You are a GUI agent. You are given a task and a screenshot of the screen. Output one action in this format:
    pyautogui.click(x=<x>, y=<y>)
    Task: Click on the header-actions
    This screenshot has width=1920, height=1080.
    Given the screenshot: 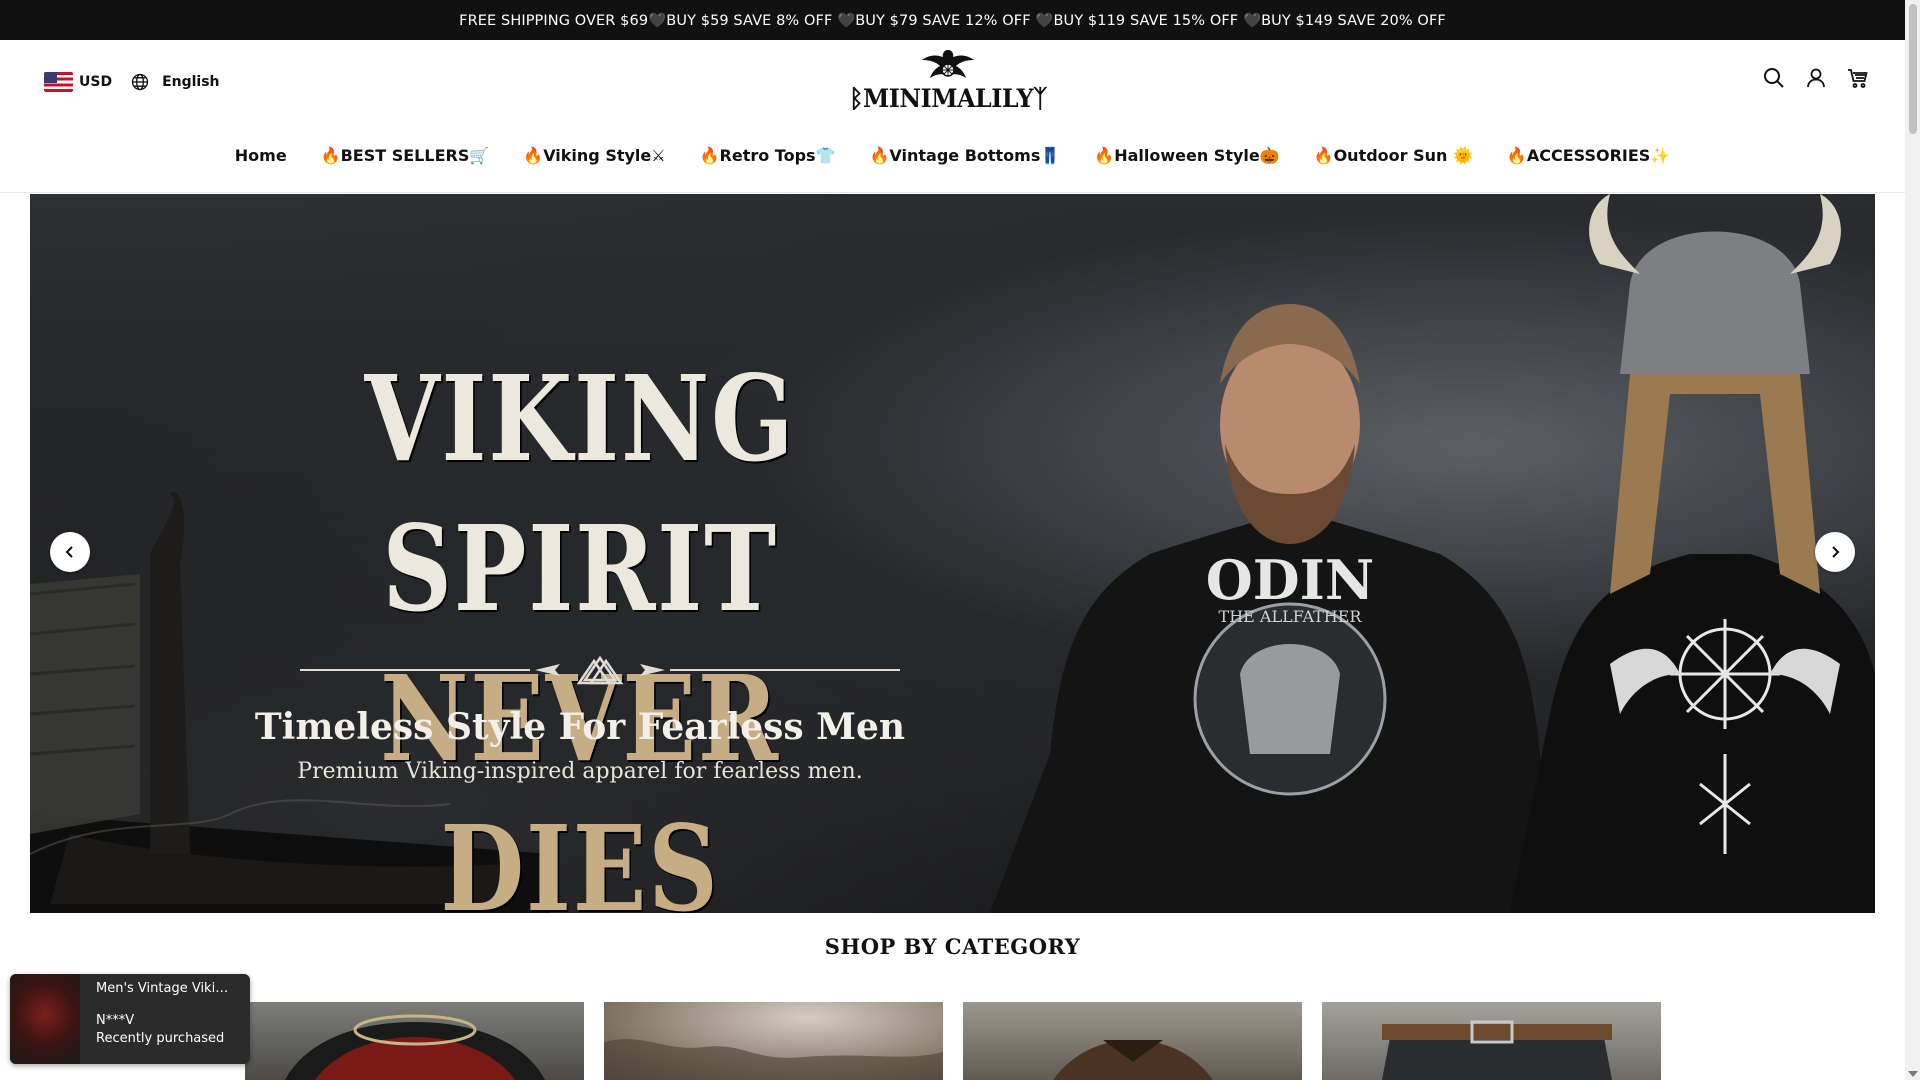 What is the action you would take?
    pyautogui.click(x=1816, y=78)
    